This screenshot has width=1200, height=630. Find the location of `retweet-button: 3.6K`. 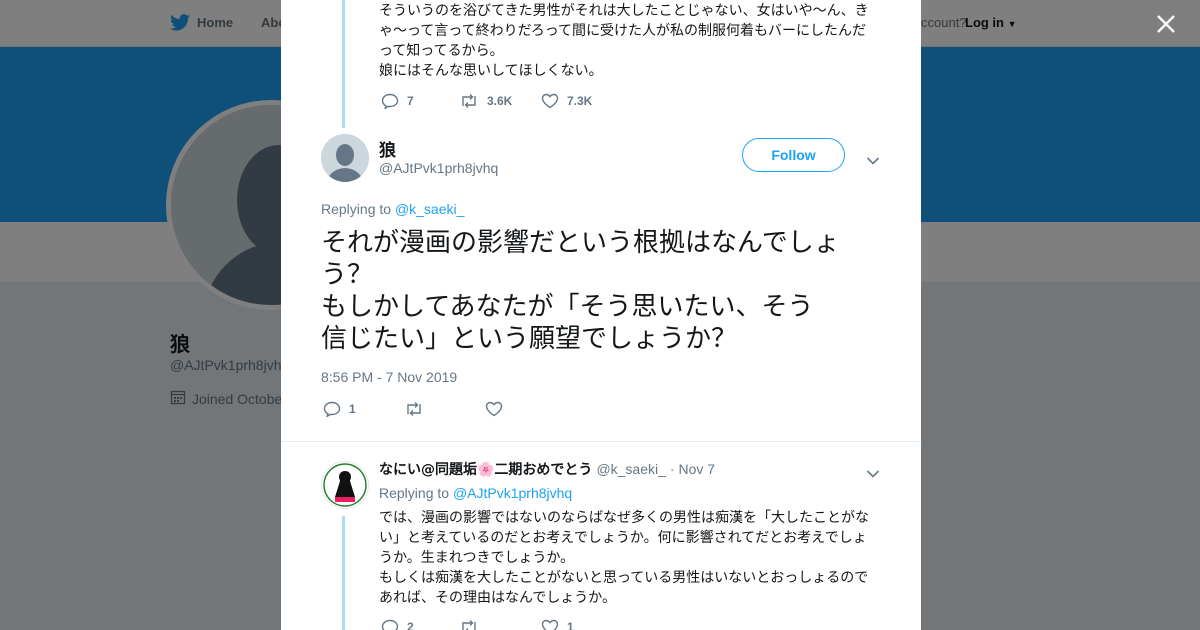

retweet-button: 3.6K is located at coordinates (500, 101).